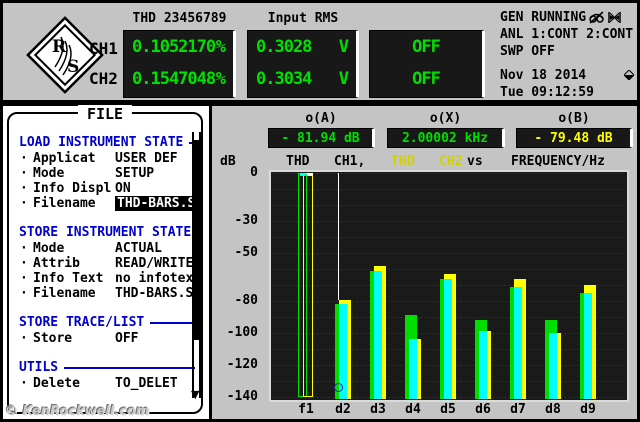 This screenshot has height=422, width=640. I want to click on bar-overlap-d6, so click(483, 365).